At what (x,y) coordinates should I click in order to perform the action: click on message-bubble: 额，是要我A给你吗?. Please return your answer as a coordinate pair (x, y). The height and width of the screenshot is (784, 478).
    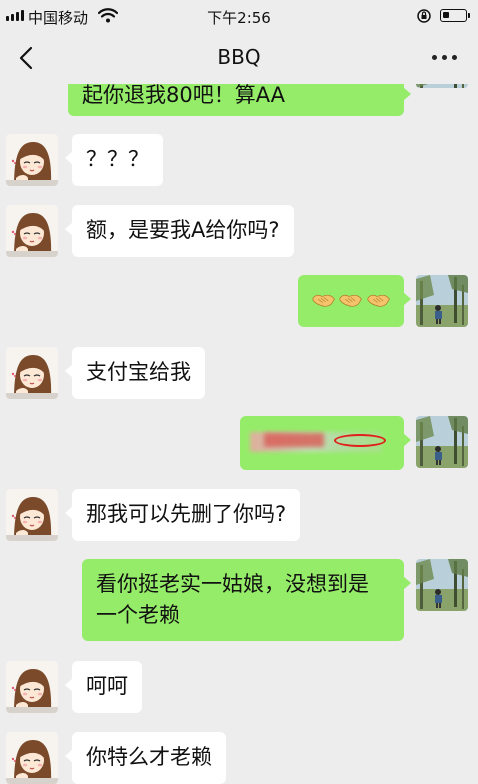
    Looking at the image, I should click on (179, 231).